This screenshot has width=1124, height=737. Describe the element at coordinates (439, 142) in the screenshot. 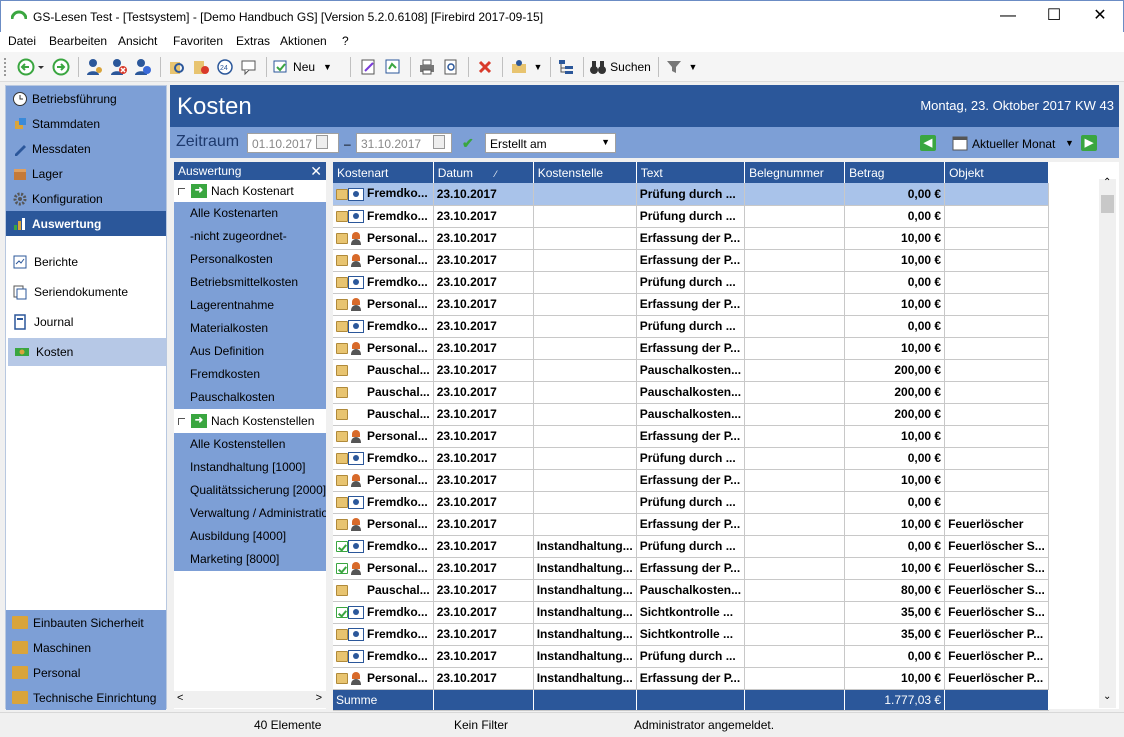

I see `calendar-to-icon` at that location.